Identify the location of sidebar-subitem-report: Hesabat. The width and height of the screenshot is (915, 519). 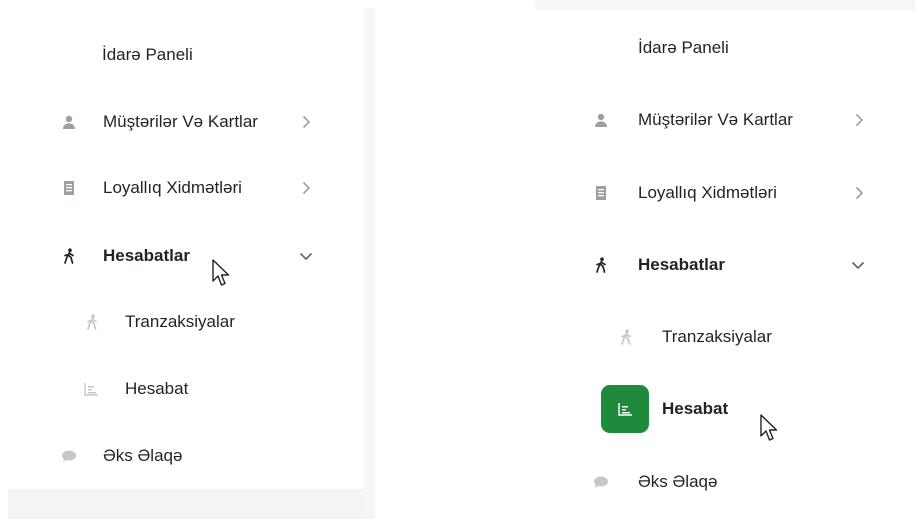
(186, 389).